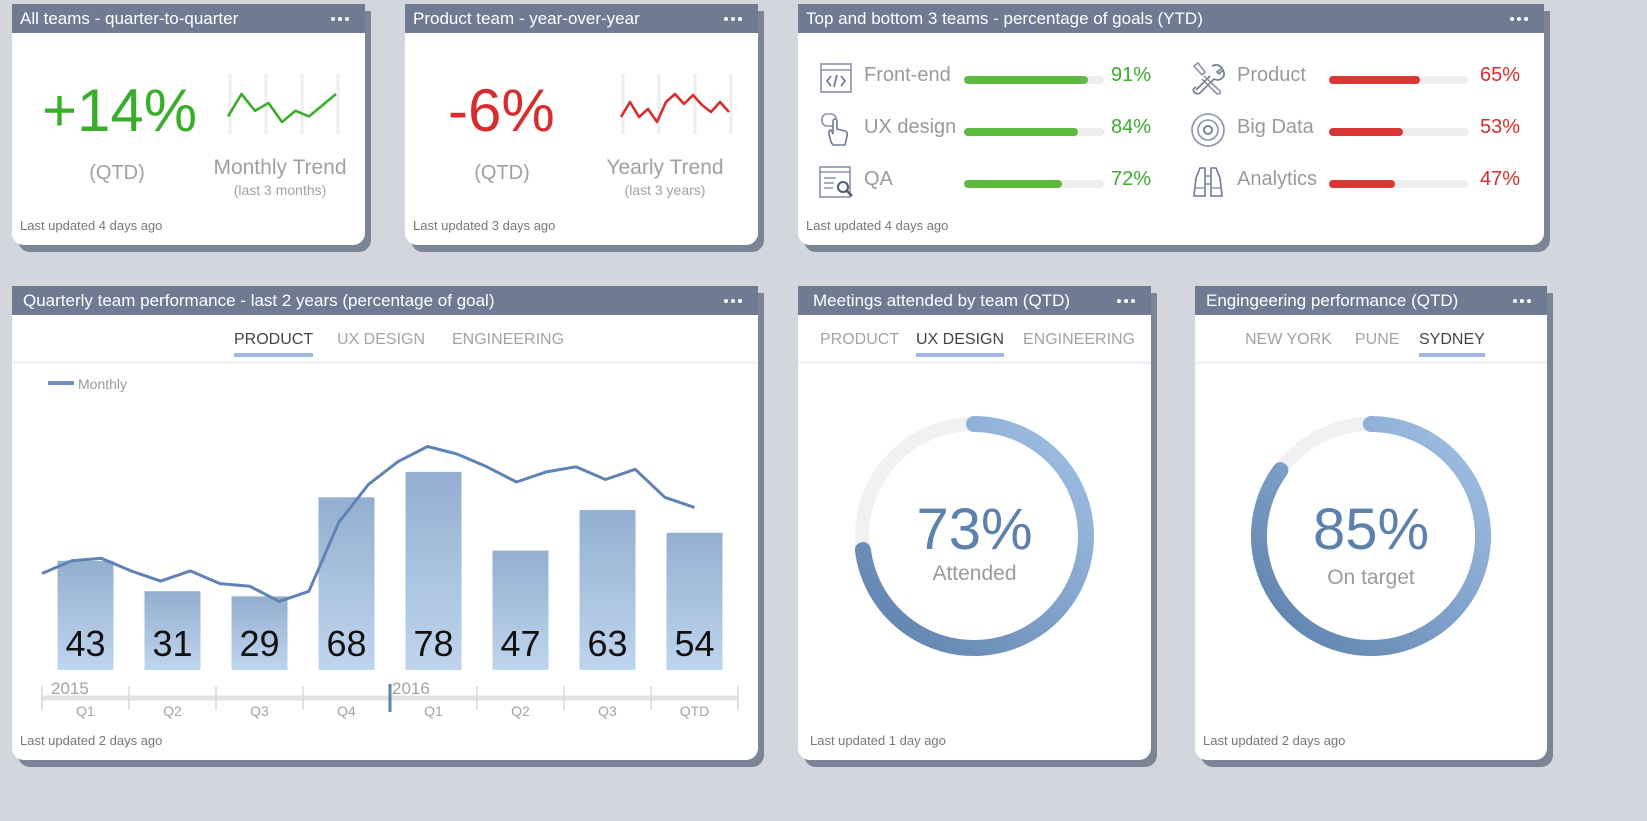 The height and width of the screenshot is (821, 1647). I want to click on tools-icon, so click(1208, 78).